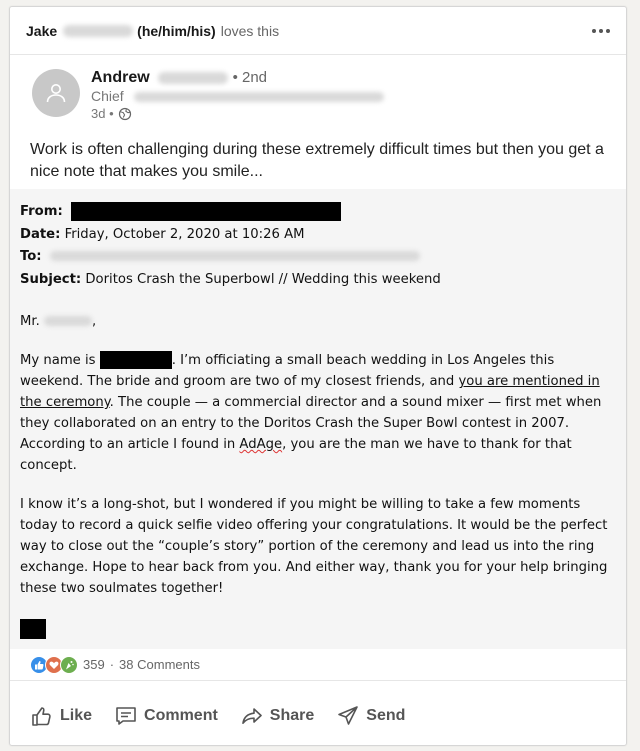 The width and height of the screenshot is (640, 751). Describe the element at coordinates (250, 30) in the screenshot. I see `activity-action: loves this` at that location.